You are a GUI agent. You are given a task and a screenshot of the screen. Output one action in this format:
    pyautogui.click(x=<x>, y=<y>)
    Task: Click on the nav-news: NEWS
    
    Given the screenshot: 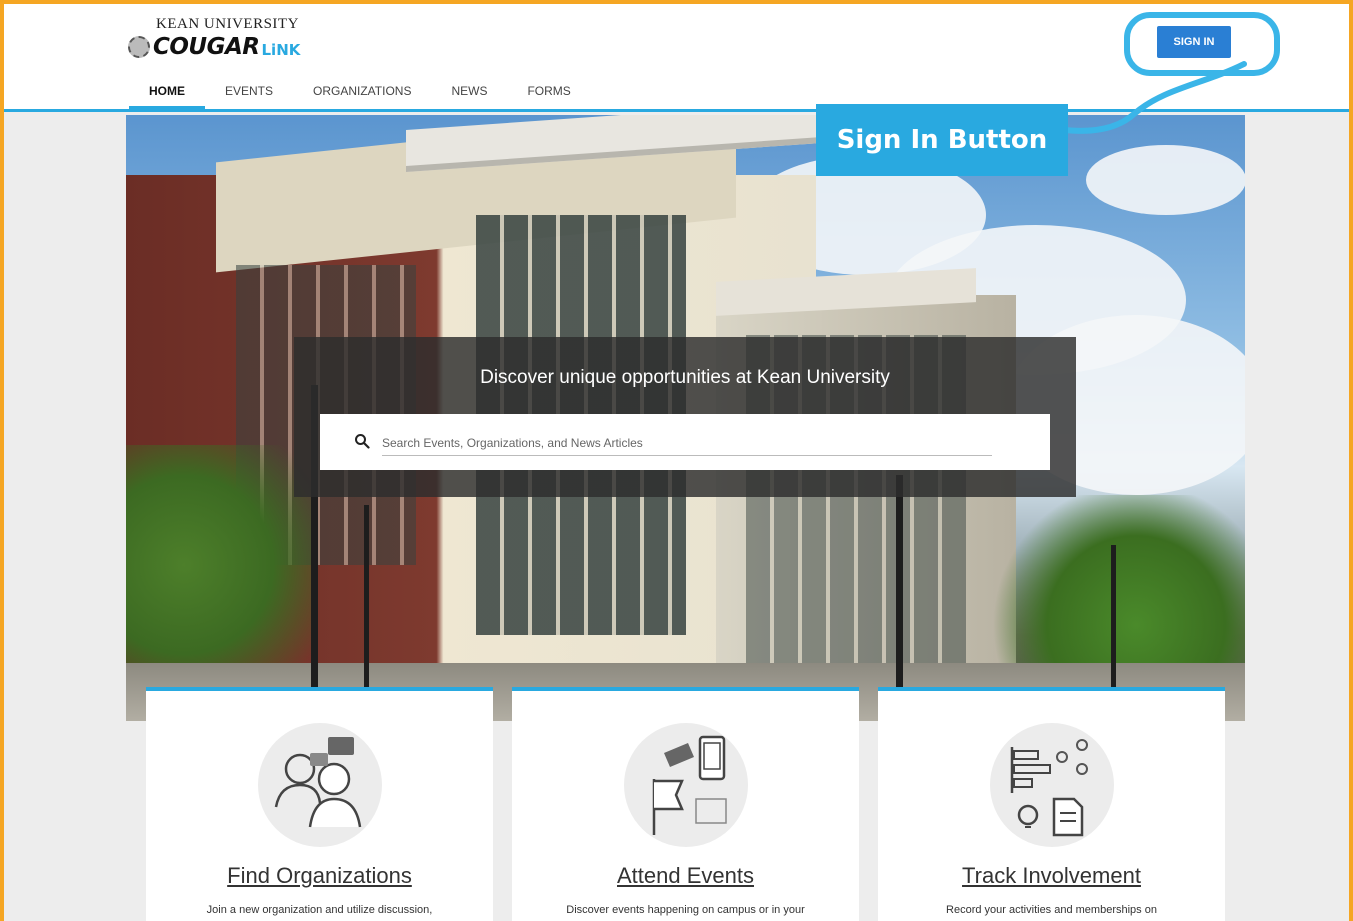 What is the action you would take?
    pyautogui.click(x=469, y=93)
    